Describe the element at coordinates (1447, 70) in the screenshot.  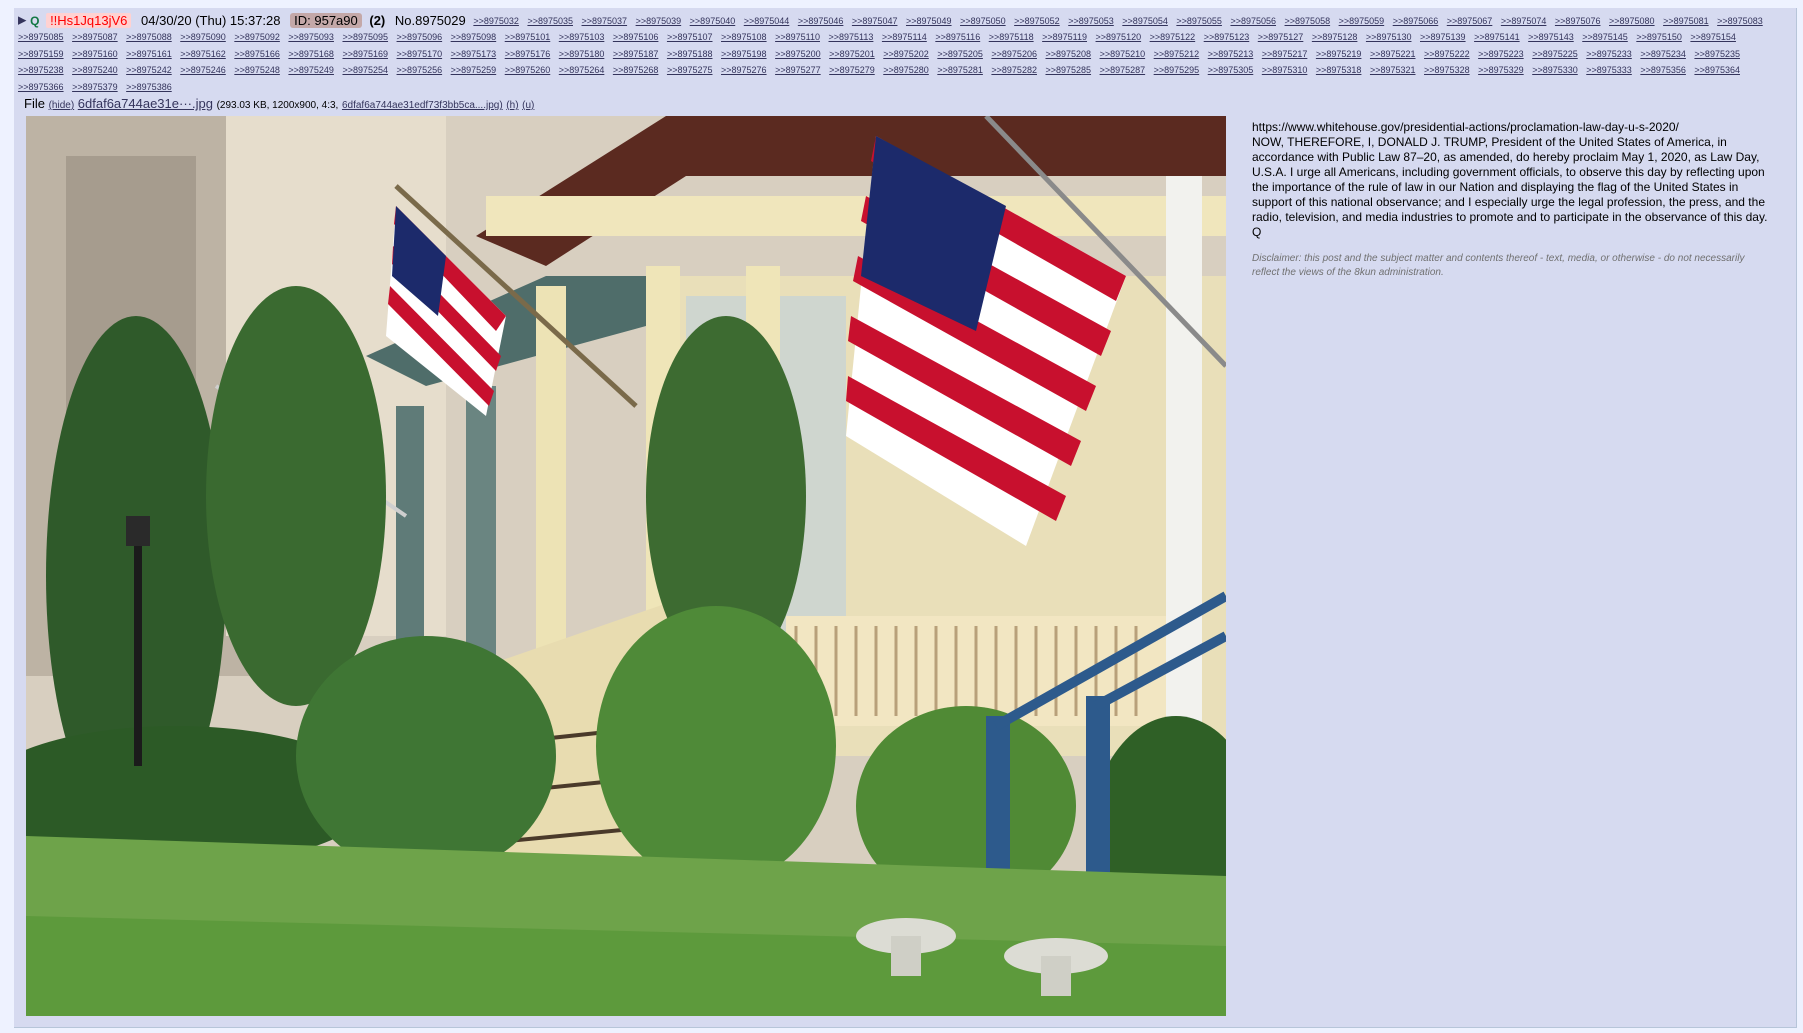
I see `reply-link: >>8975328` at that location.